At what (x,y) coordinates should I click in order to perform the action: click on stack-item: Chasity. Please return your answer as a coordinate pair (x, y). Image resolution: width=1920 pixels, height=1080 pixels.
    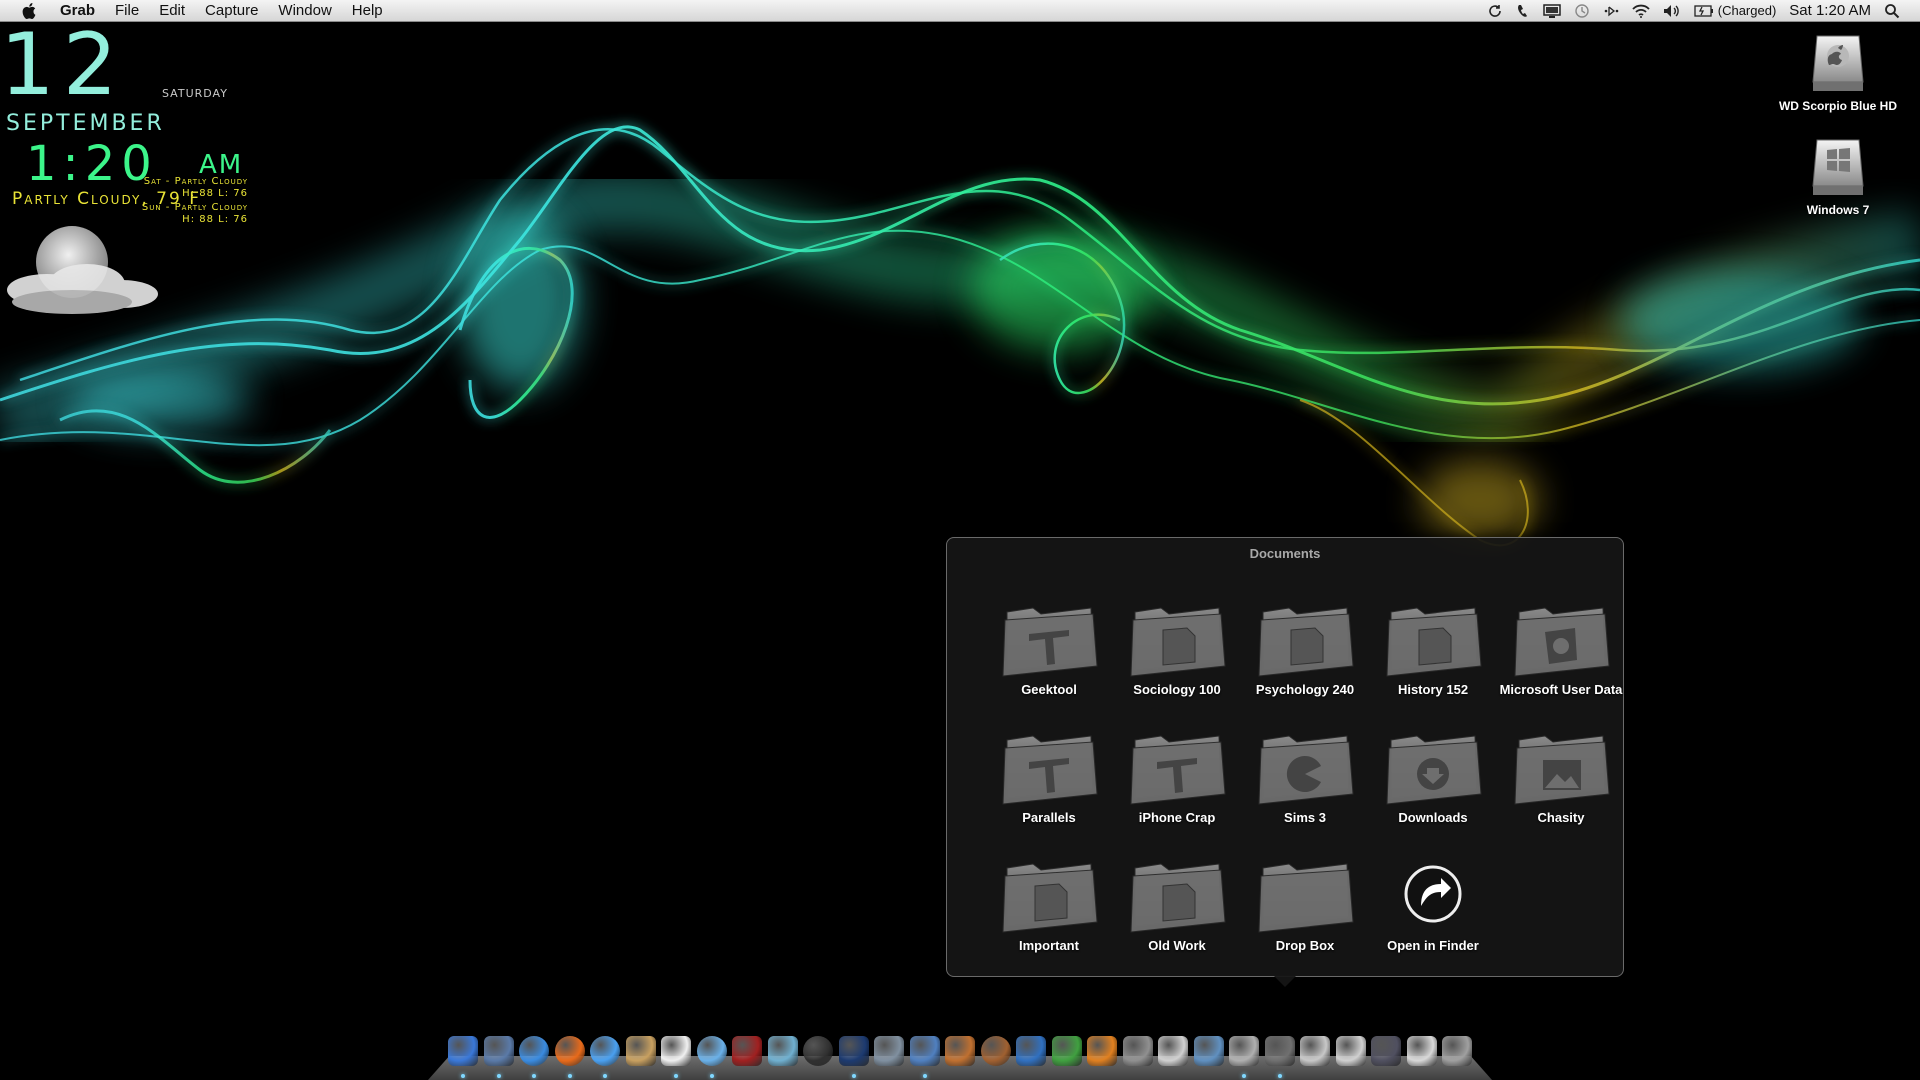
    Looking at the image, I should click on (1561, 771).